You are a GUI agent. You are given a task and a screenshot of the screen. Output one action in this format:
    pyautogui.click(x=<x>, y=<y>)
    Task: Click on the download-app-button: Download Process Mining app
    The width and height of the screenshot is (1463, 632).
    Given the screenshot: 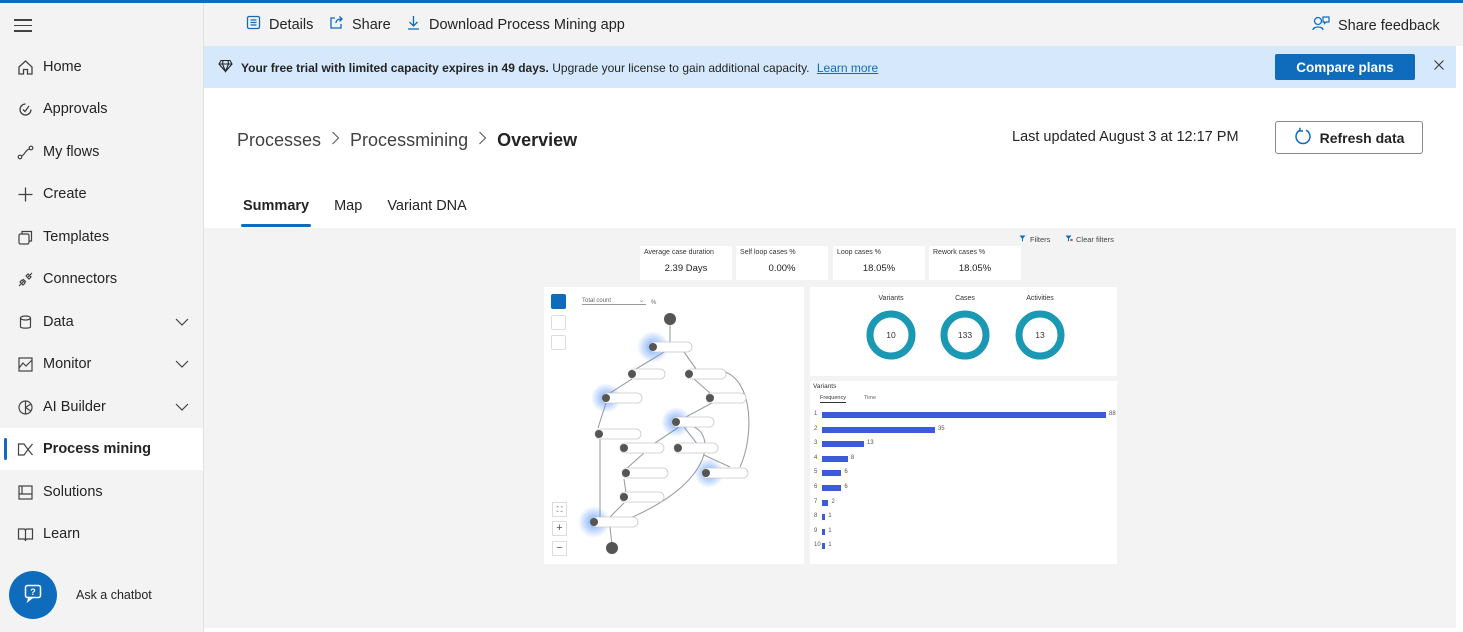 What is the action you would take?
    pyautogui.click(x=515, y=24)
    